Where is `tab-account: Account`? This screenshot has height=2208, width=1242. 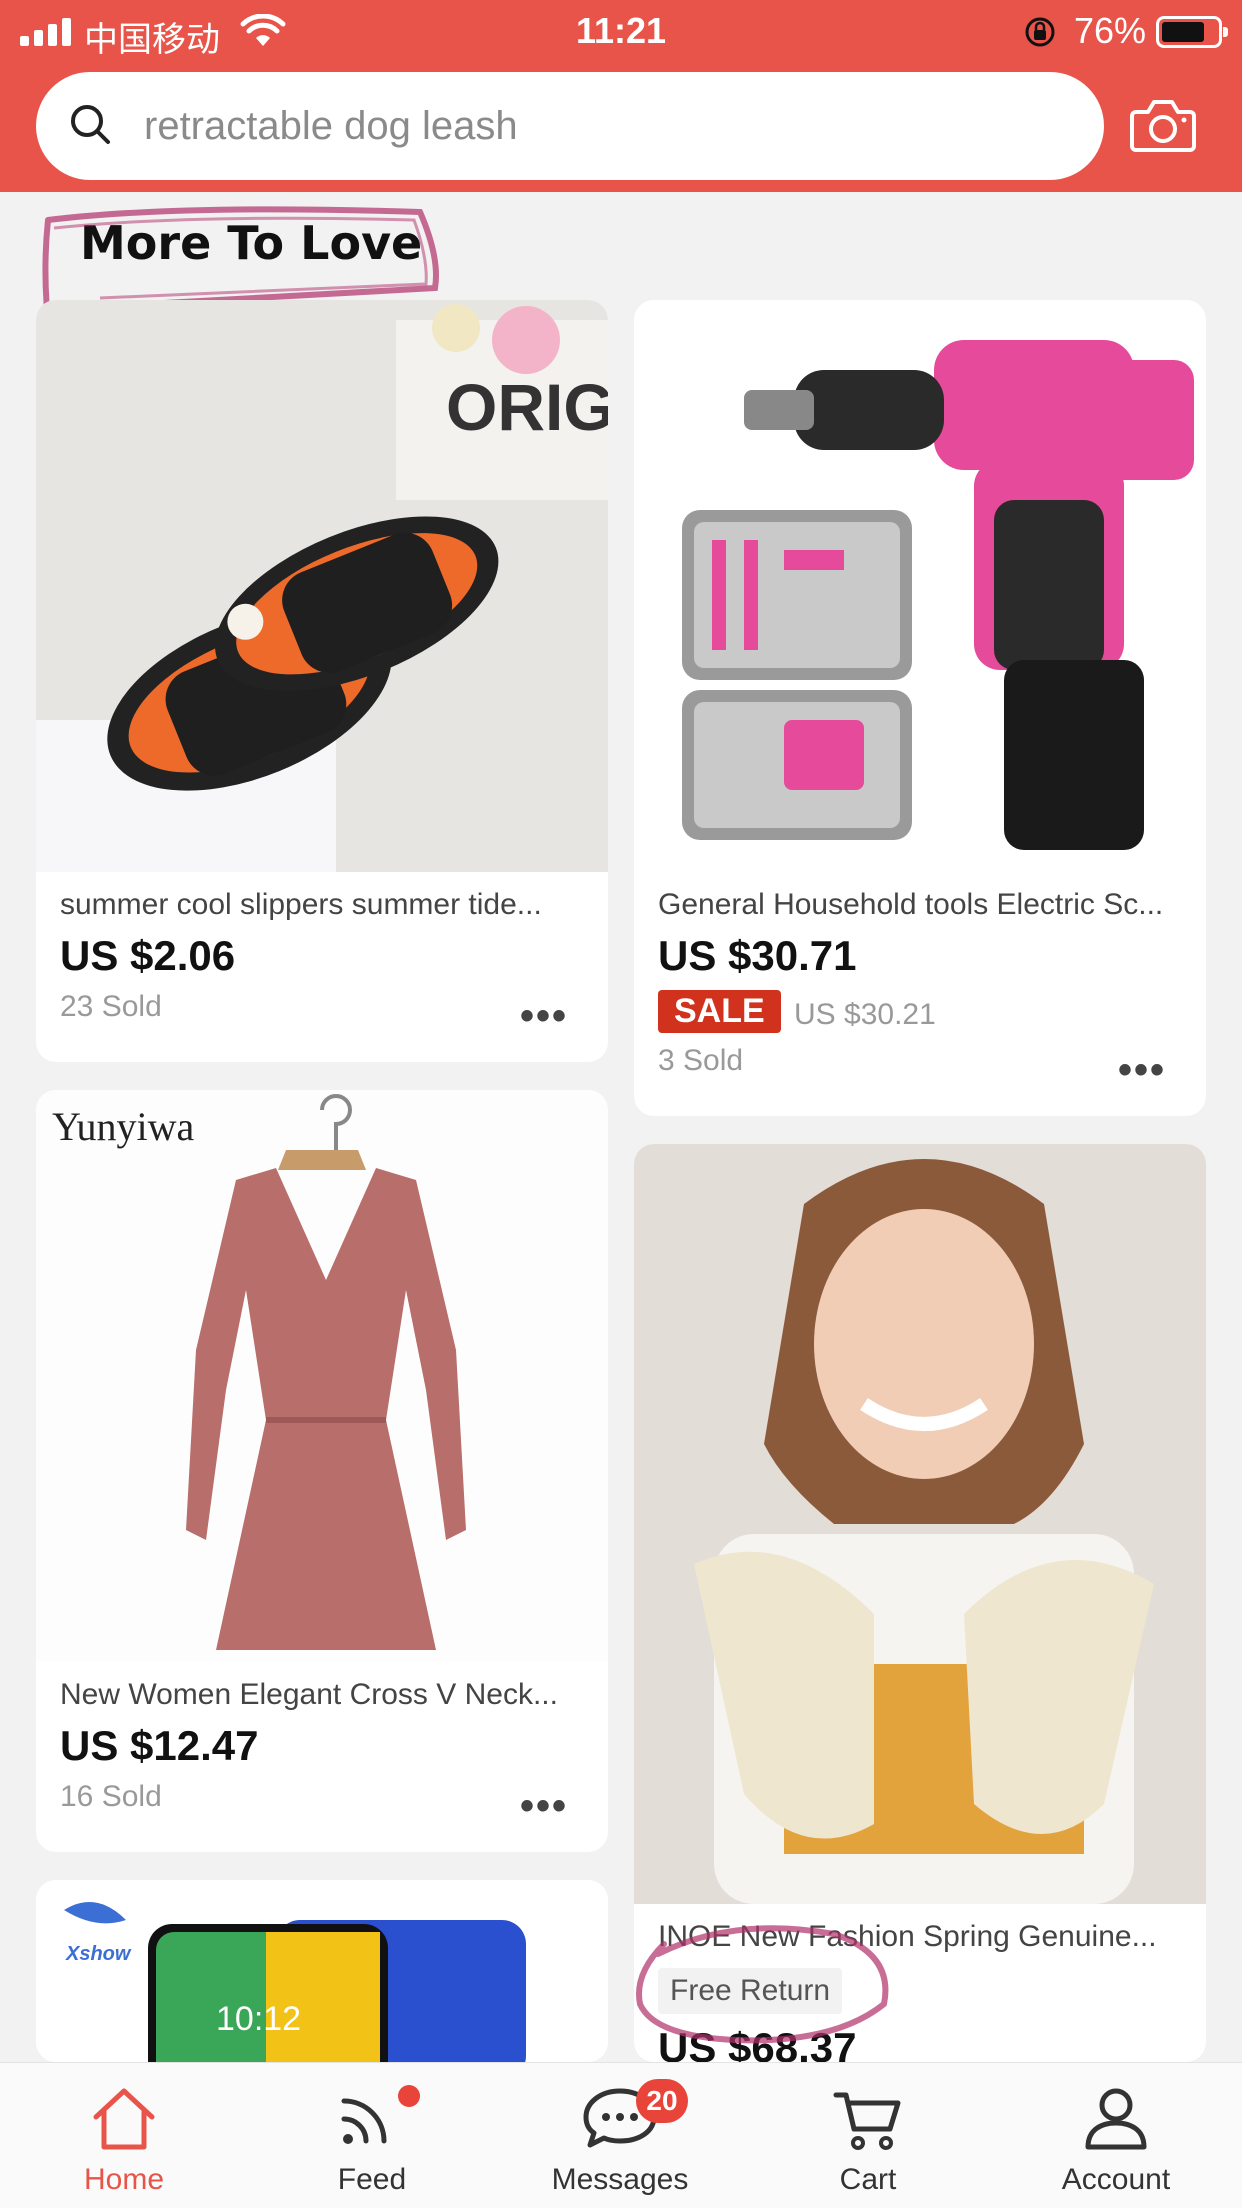
tab-account: Account is located at coordinates (1116, 2135).